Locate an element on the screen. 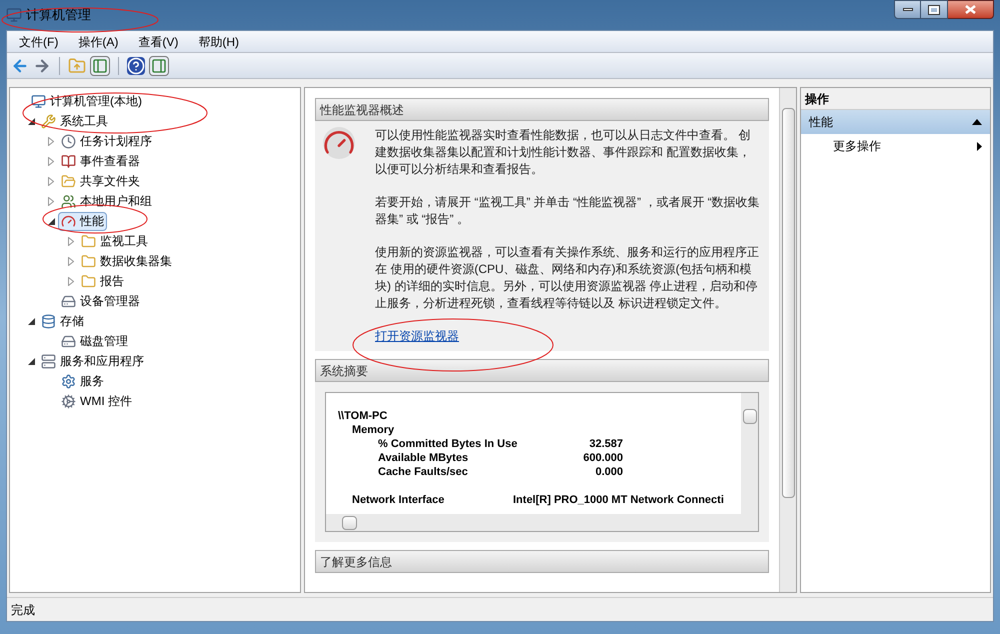  users-icon is located at coordinates (68, 201).